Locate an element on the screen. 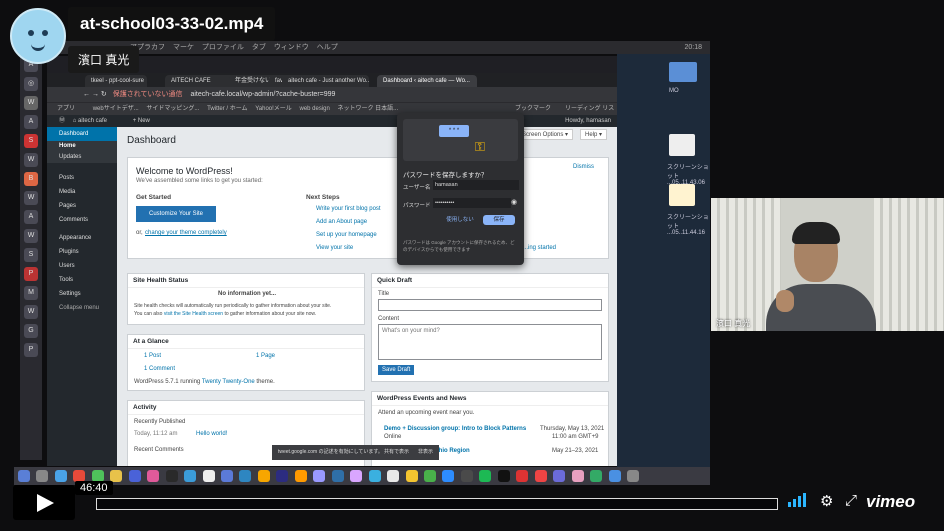 The image size is (944, 531). menu-item: ウィンドウ is located at coordinates (291, 47).